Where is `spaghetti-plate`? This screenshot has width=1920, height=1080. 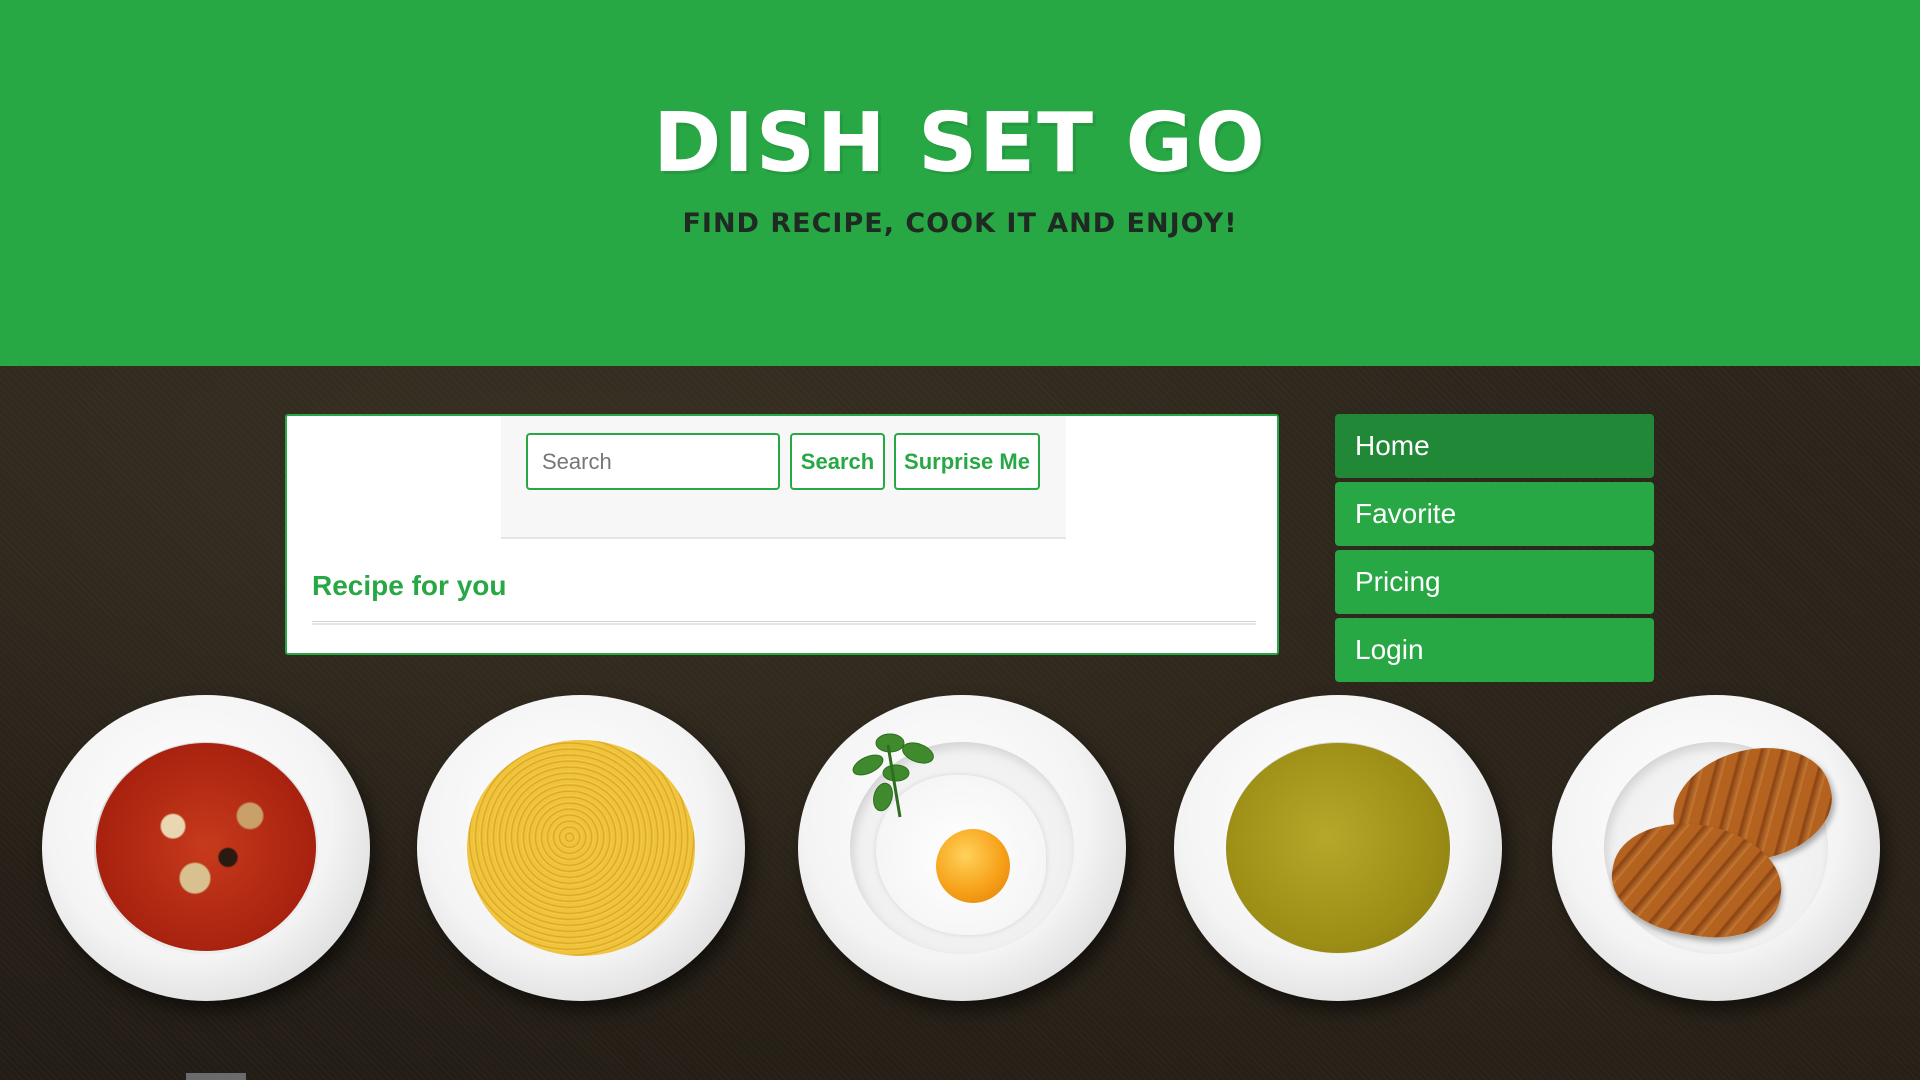
spaghetti-plate is located at coordinates (581, 848).